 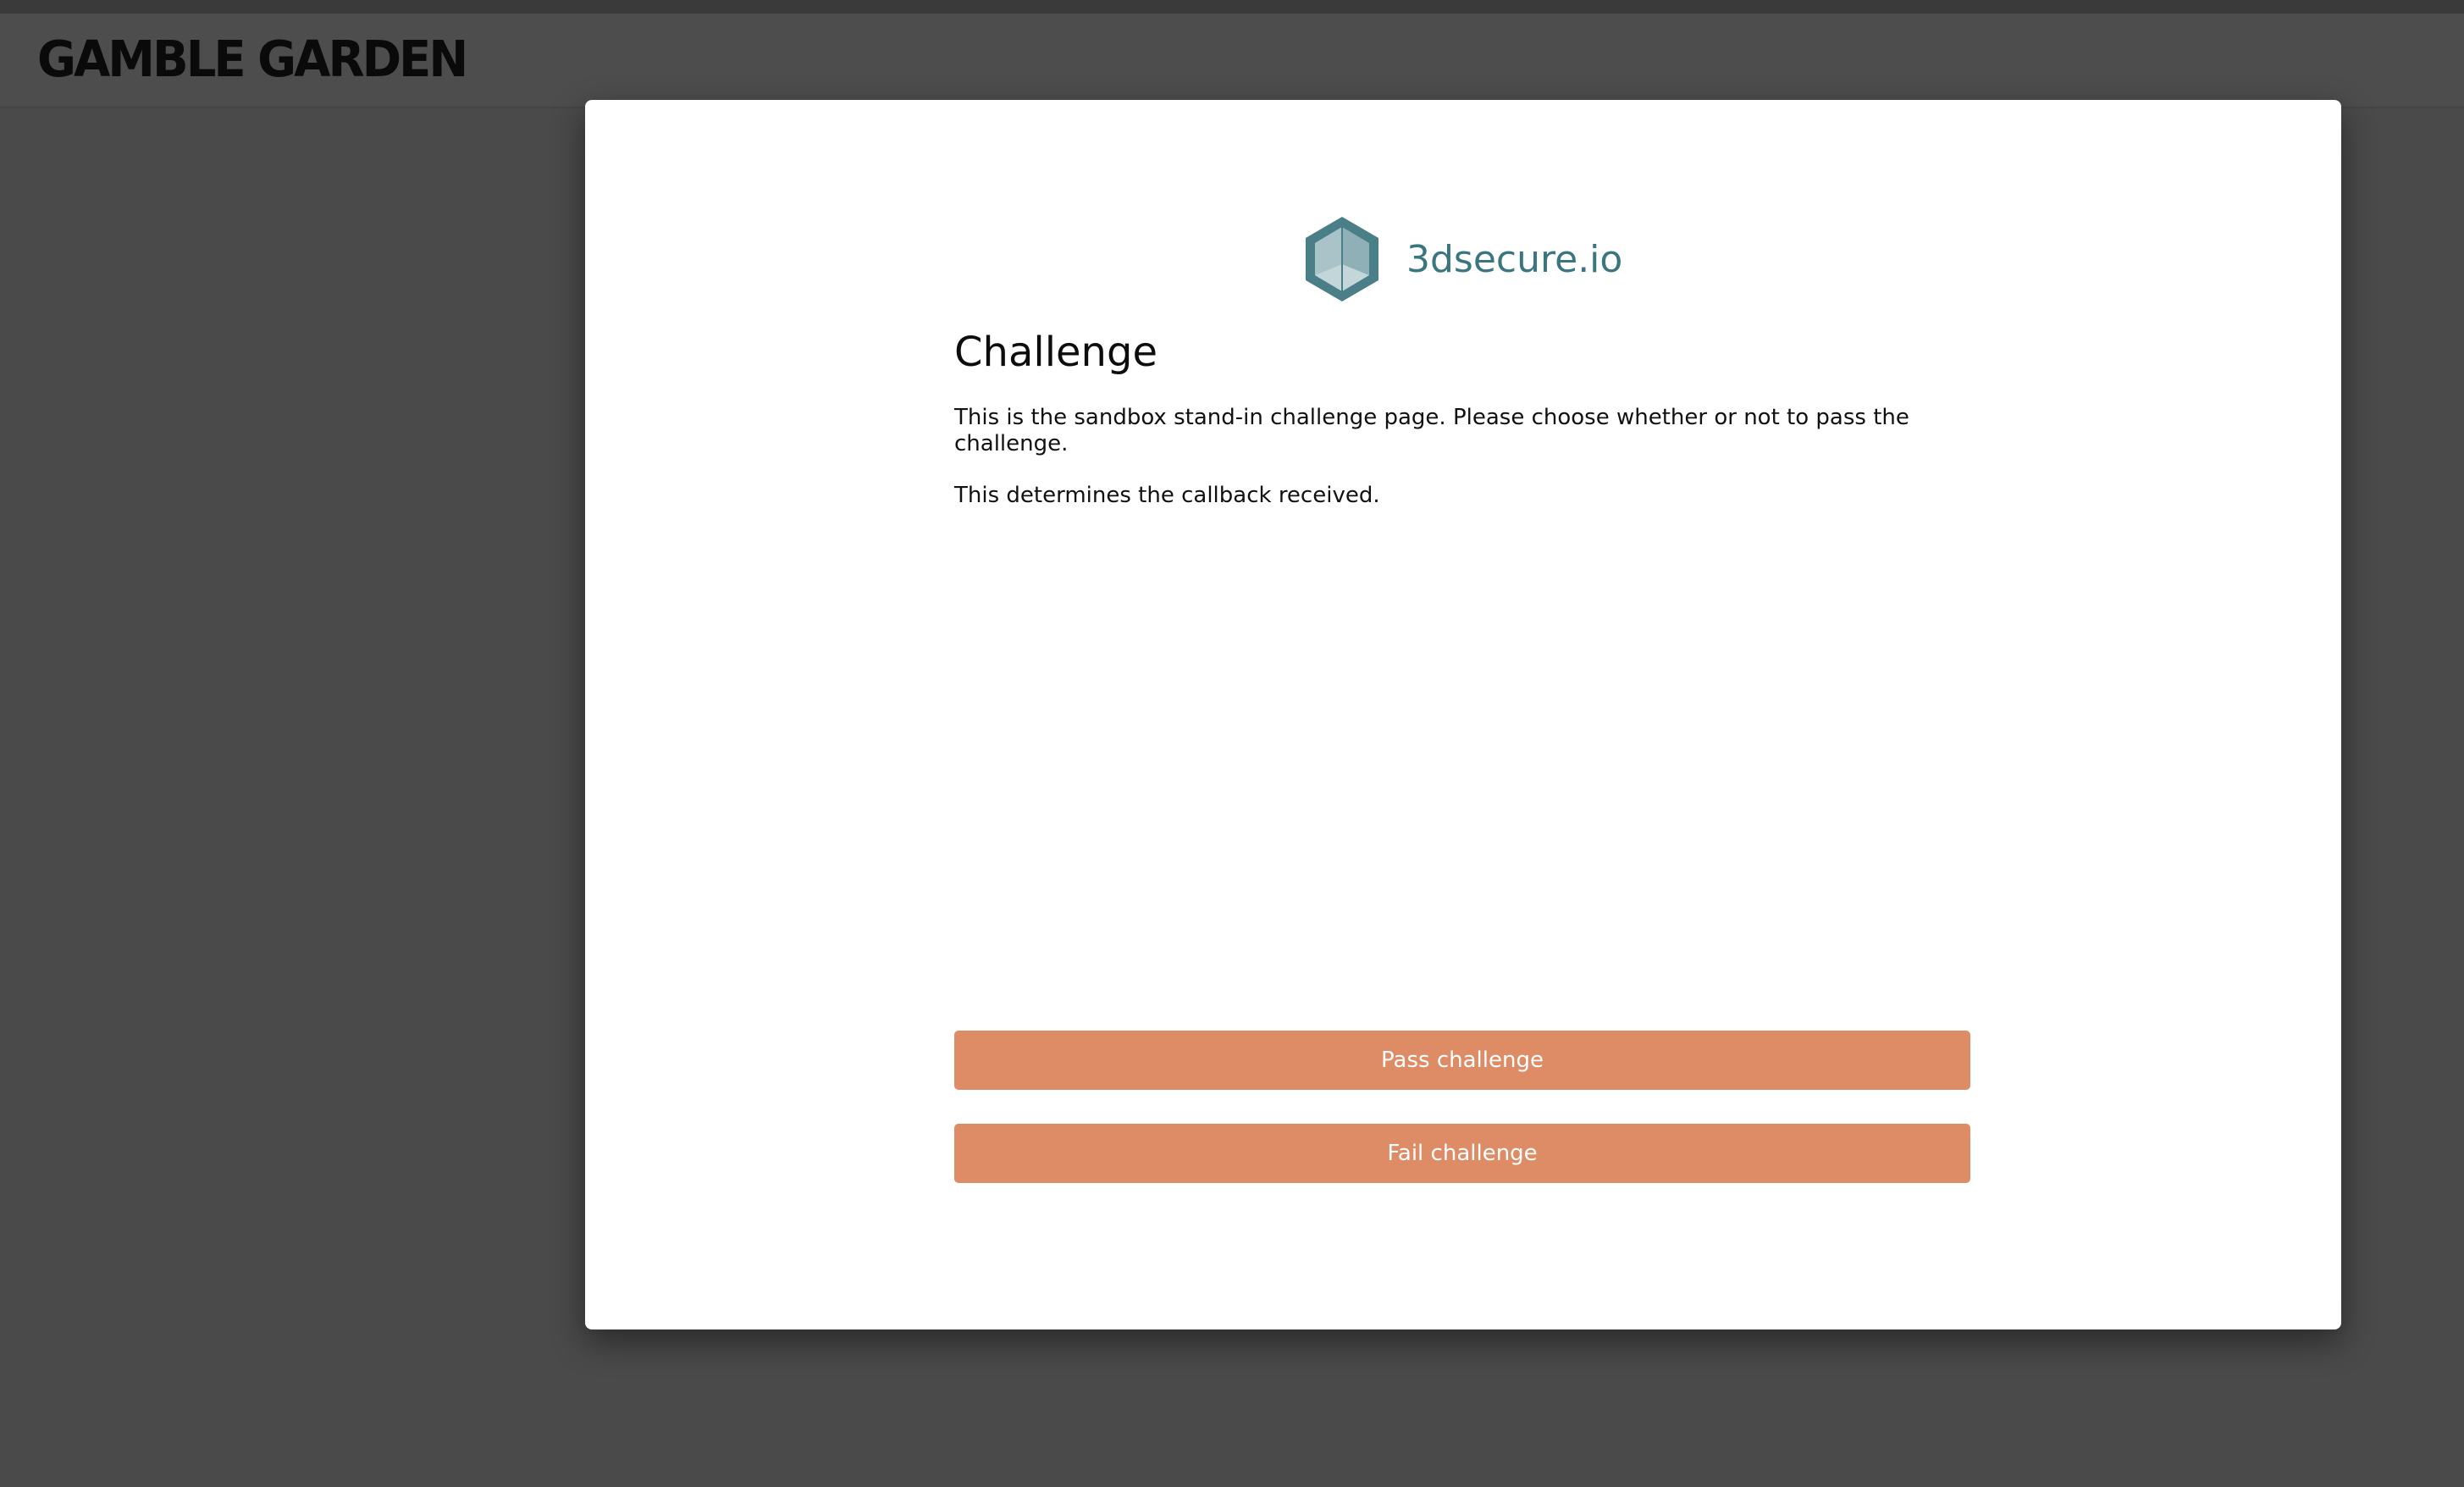 I want to click on site-header: GAMBLE GARDEN, so click(x=1232, y=61).